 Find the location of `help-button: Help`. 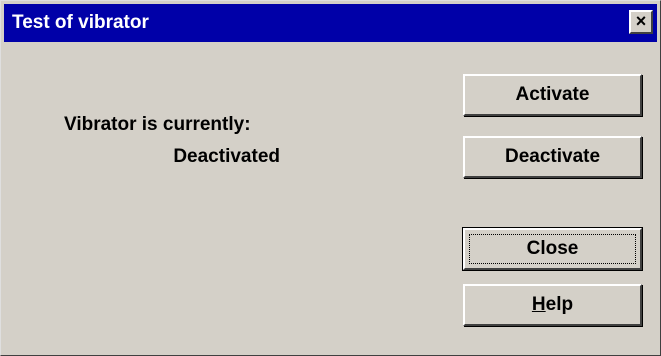

help-button: Help is located at coordinates (552, 305).